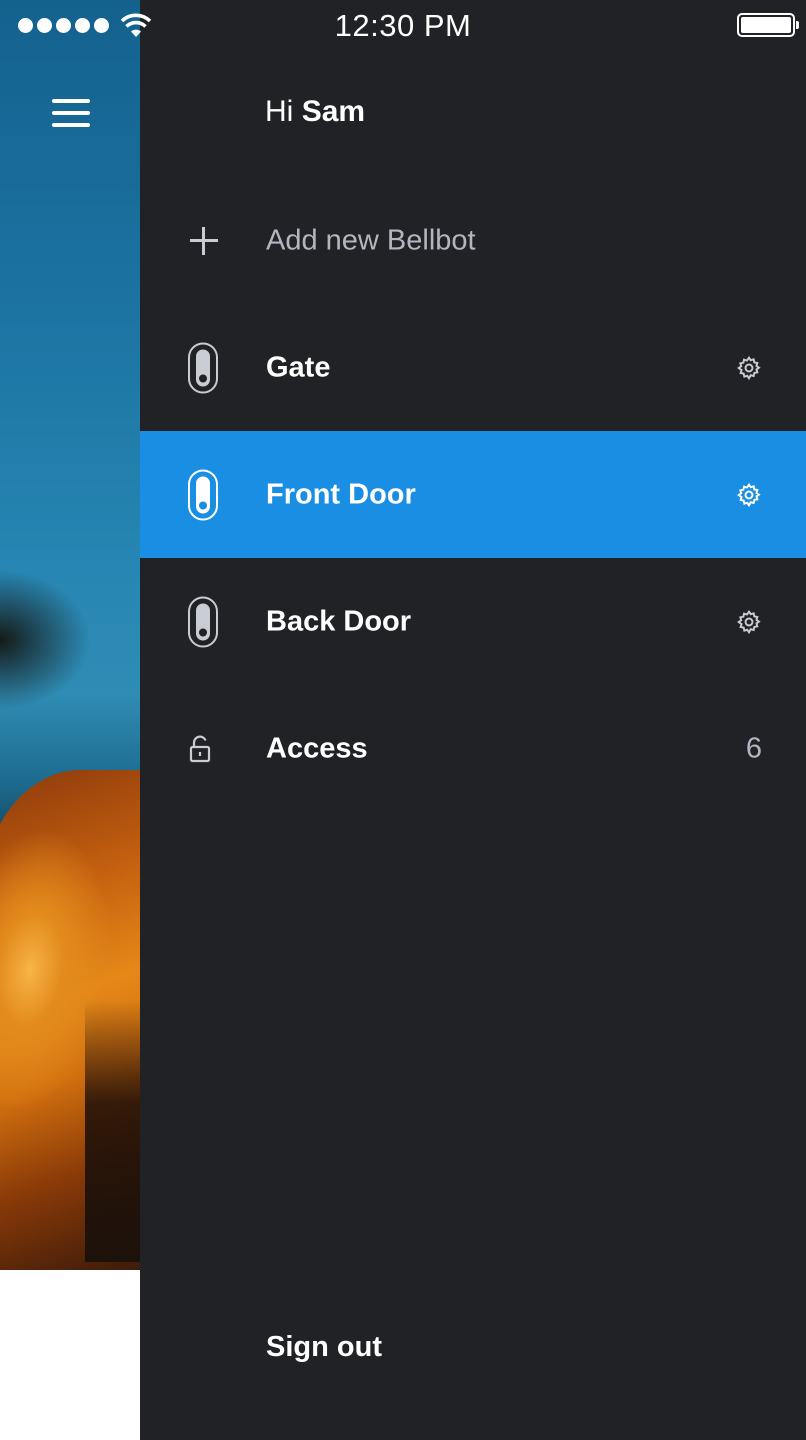 The width and height of the screenshot is (806, 1440). I want to click on device-item-back-door: Back Door, so click(473, 621).